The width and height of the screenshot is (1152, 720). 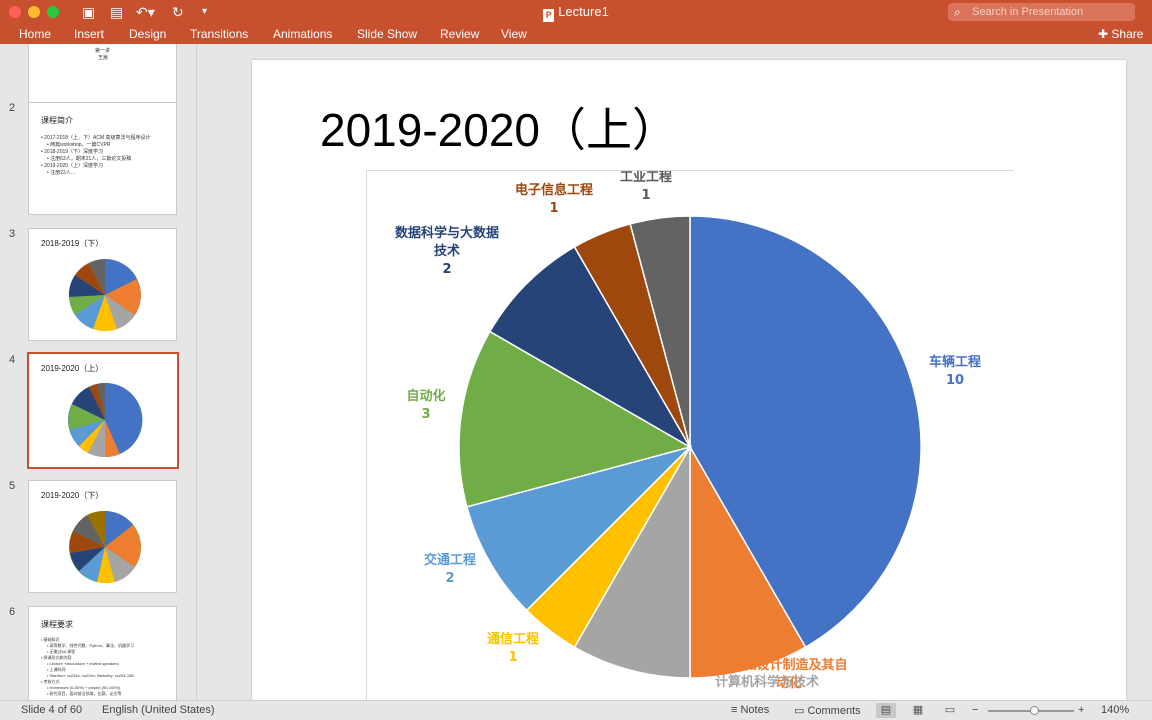 What do you see at coordinates (767, 682) in the screenshot?
I see `data-label-3: 计算机科学与技术` at bounding box center [767, 682].